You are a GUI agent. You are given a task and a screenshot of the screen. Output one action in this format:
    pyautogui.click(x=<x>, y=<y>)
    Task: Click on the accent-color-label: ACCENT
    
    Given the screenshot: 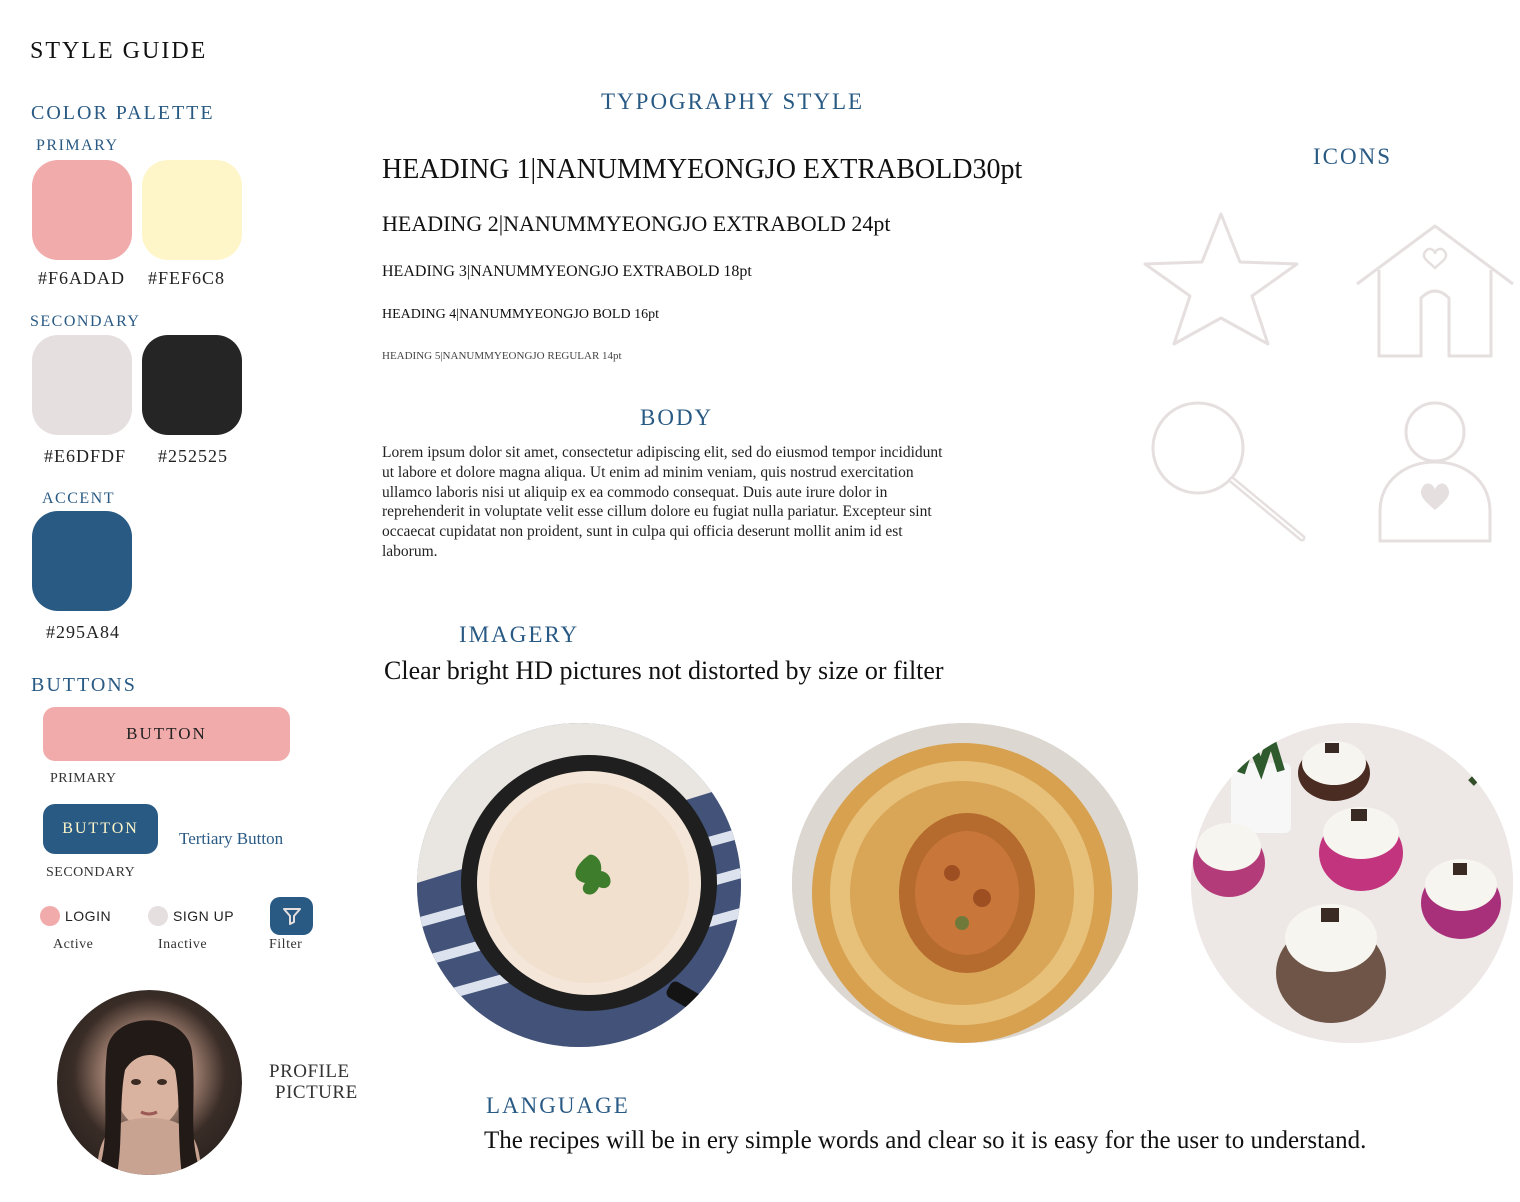 What is the action you would take?
    pyautogui.click(x=78, y=498)
    